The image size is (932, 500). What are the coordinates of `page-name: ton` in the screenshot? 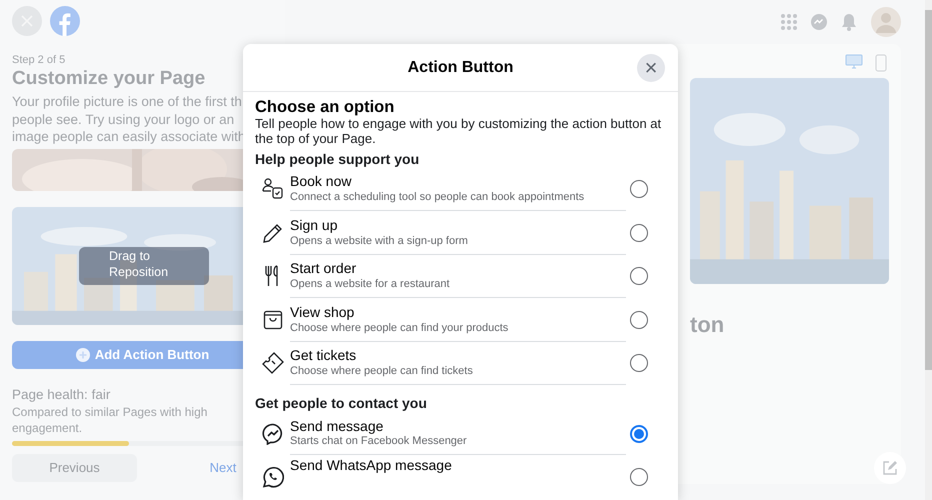 It's located at (707, 325).